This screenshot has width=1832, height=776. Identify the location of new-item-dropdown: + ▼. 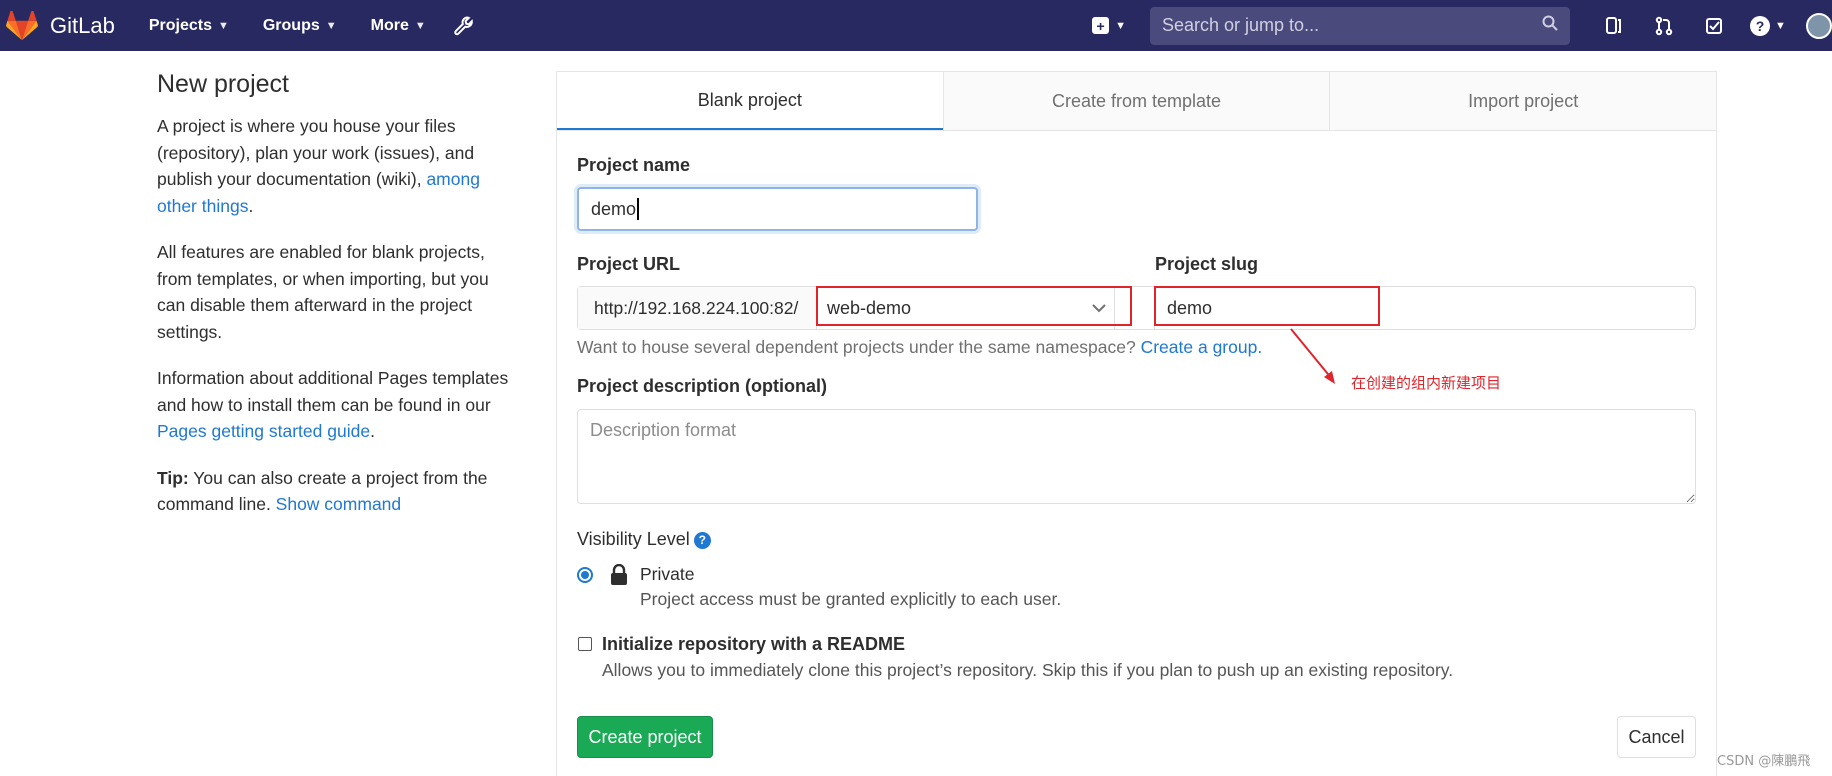
(1109, 25).